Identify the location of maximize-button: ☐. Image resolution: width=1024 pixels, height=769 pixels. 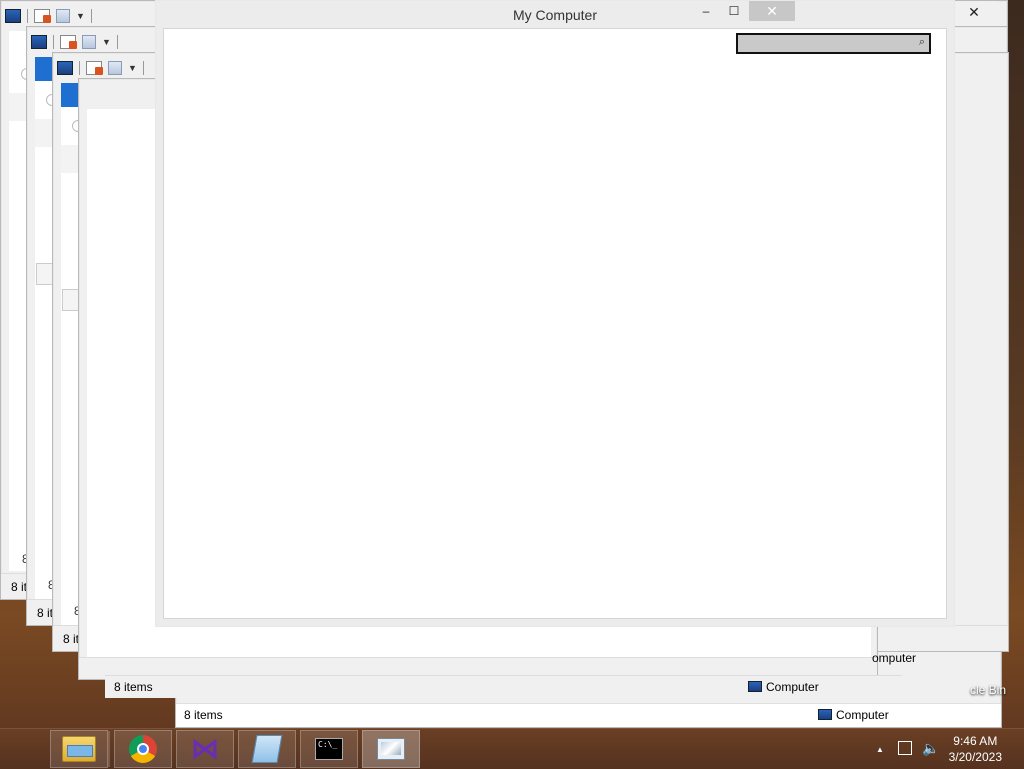
(734, 11).